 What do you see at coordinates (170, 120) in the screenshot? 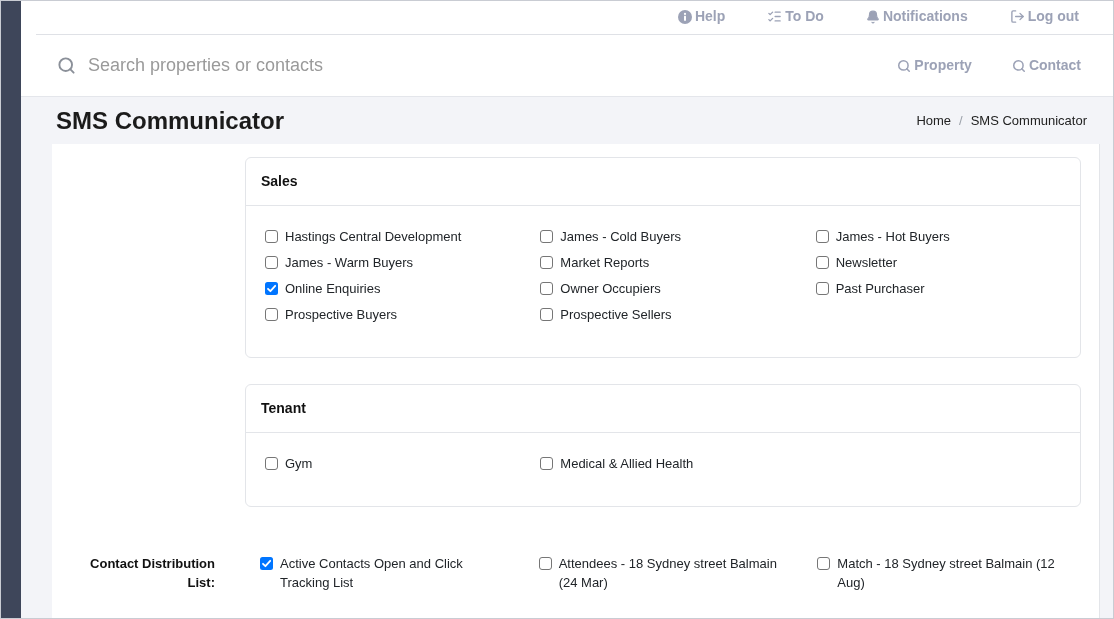
I see `page-title: SMS Communicator` at bounding box center [170, 120].